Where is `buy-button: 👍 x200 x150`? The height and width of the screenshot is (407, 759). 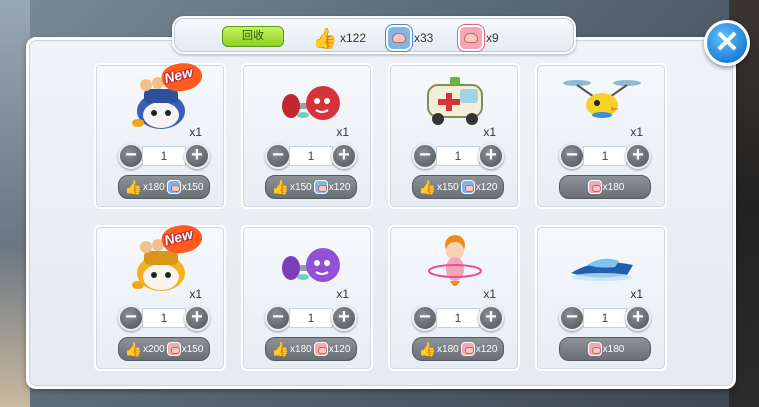 buy-button: 👍 x200 x150 is located at coordinates (164, 349).